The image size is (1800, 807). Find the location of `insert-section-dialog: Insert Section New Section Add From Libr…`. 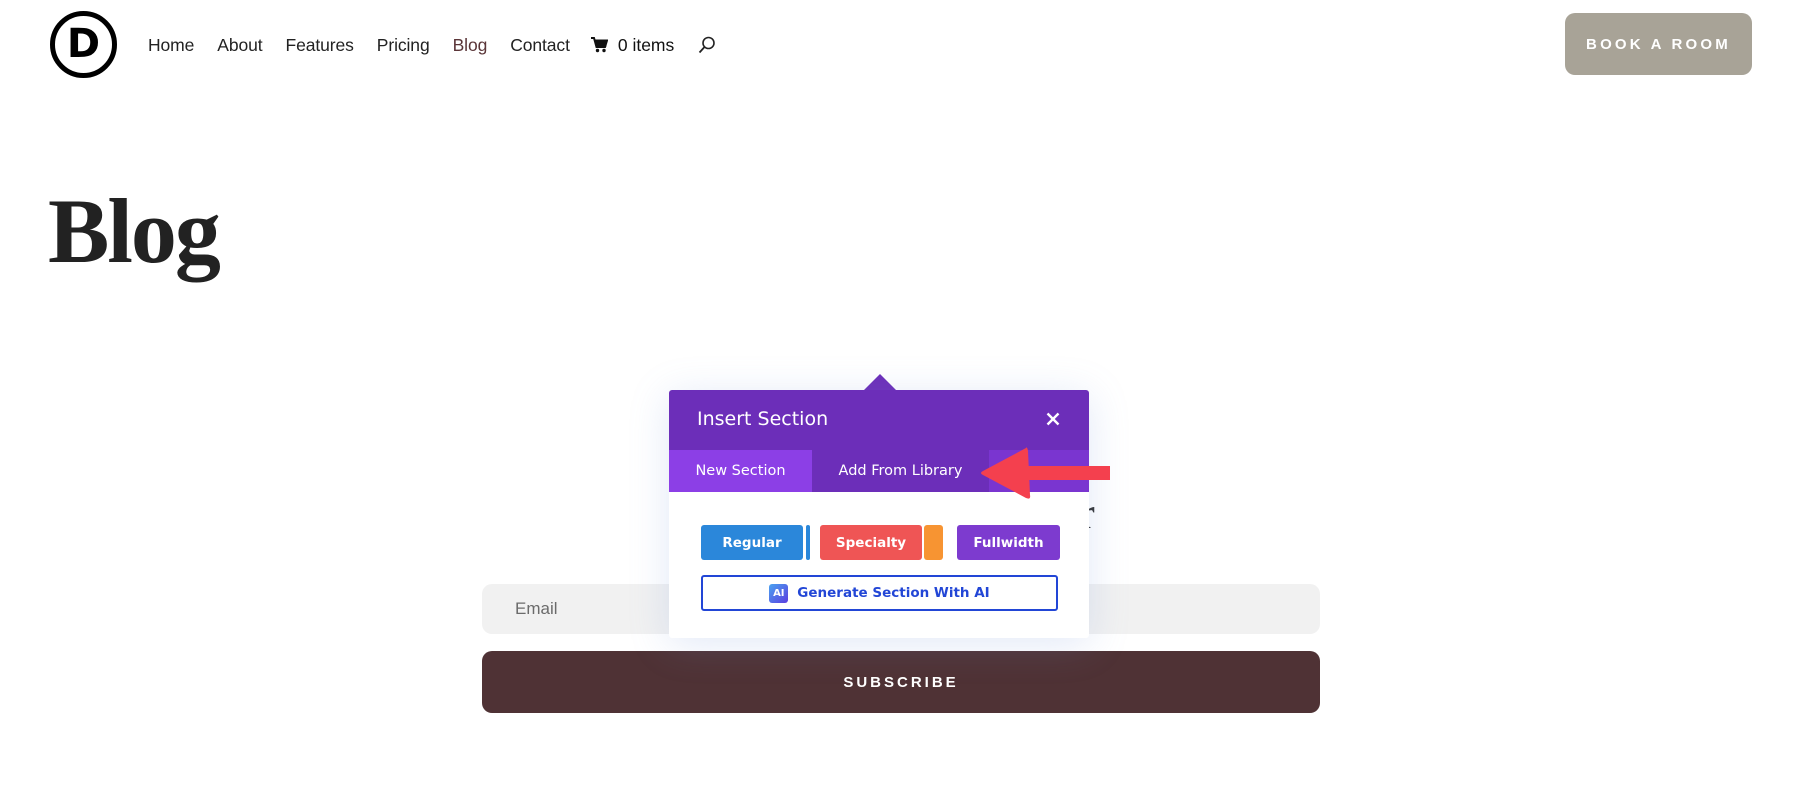

insert-section-dialog: Insert Section New Section Add From Libr… is located at coordinates (879, 514).